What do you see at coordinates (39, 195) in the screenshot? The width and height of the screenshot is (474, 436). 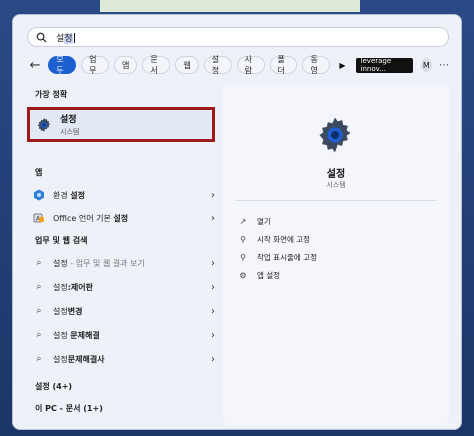 I see `environment-settings-icon` at bounding box center [39, 195].